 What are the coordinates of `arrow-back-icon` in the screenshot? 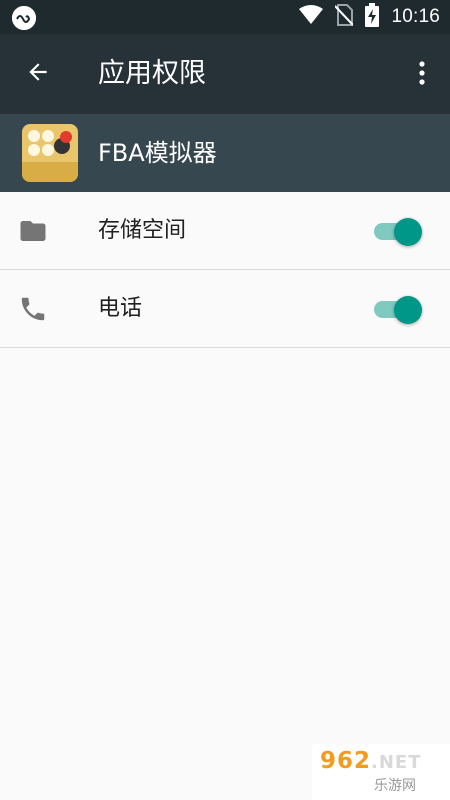 It's located at (38, 74).